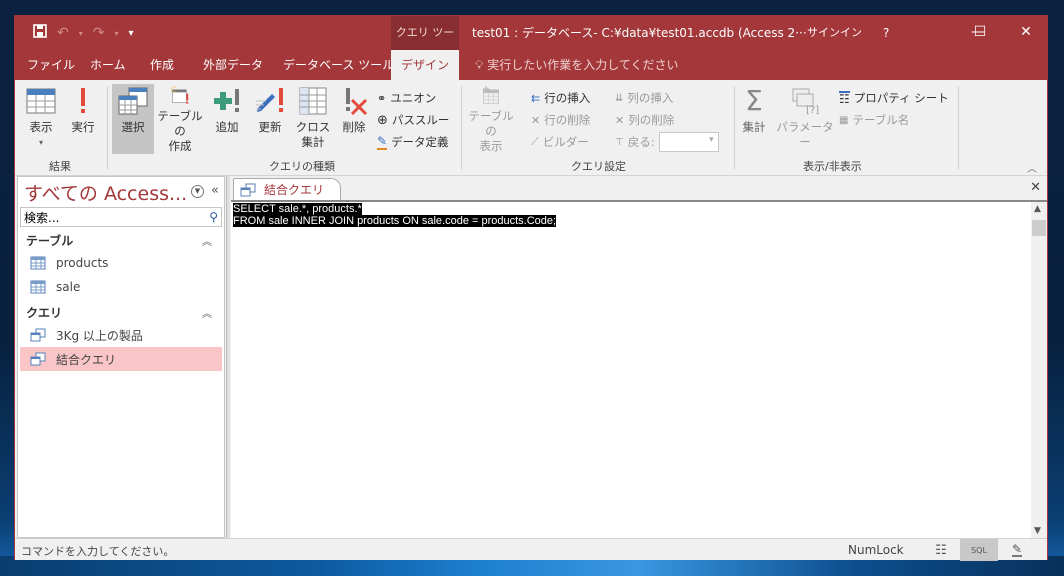 The width and height of the screenshot is (1064, 576). Describe the element at coordinates (121, 263) in the screenshot. I see `nav-item-products: products` at that location.